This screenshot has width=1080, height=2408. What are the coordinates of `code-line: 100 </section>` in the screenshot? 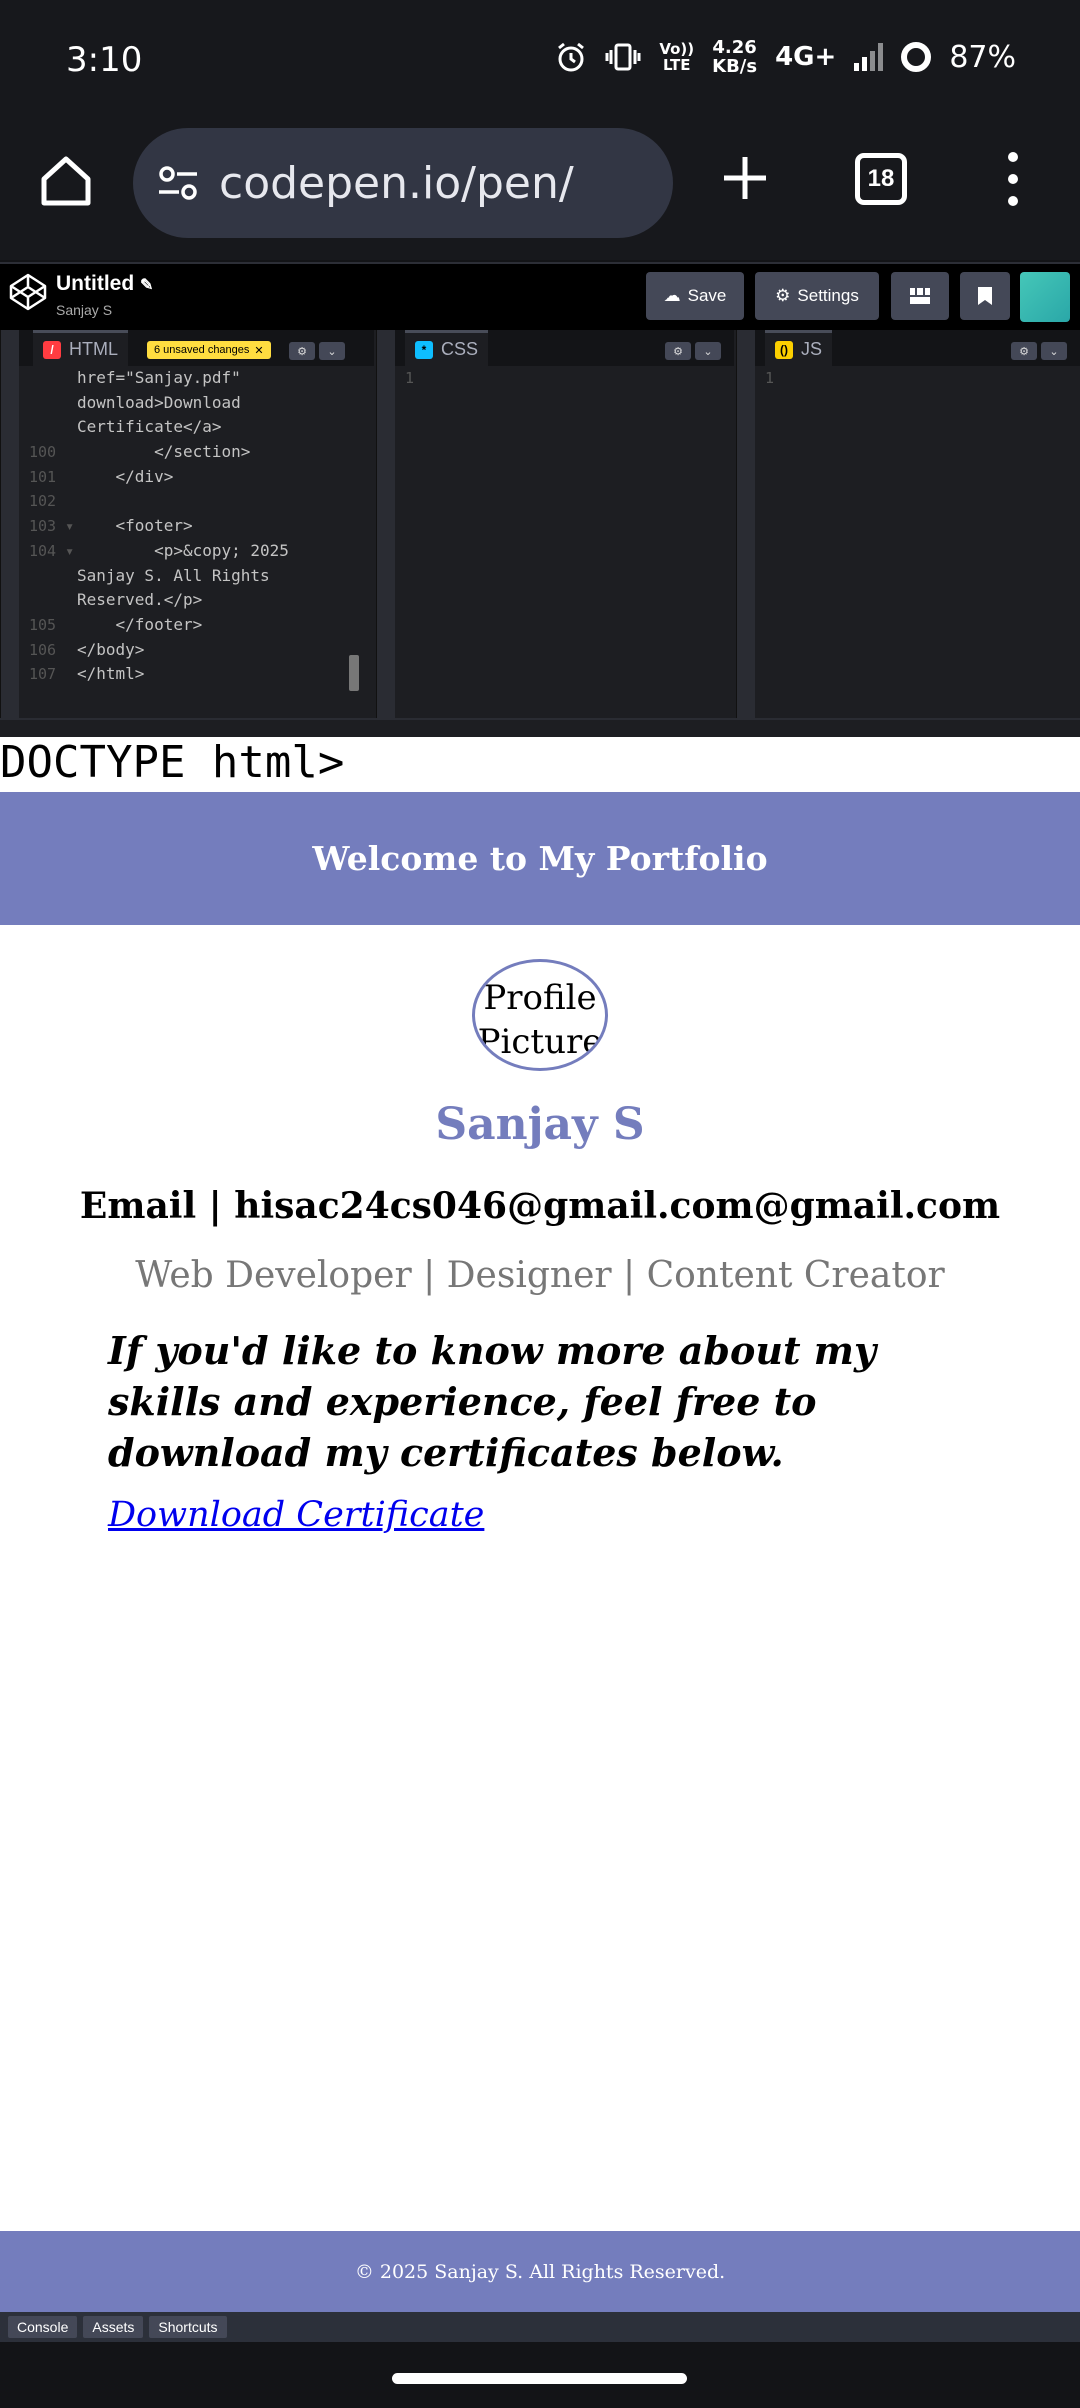 It's located at (196, 452).